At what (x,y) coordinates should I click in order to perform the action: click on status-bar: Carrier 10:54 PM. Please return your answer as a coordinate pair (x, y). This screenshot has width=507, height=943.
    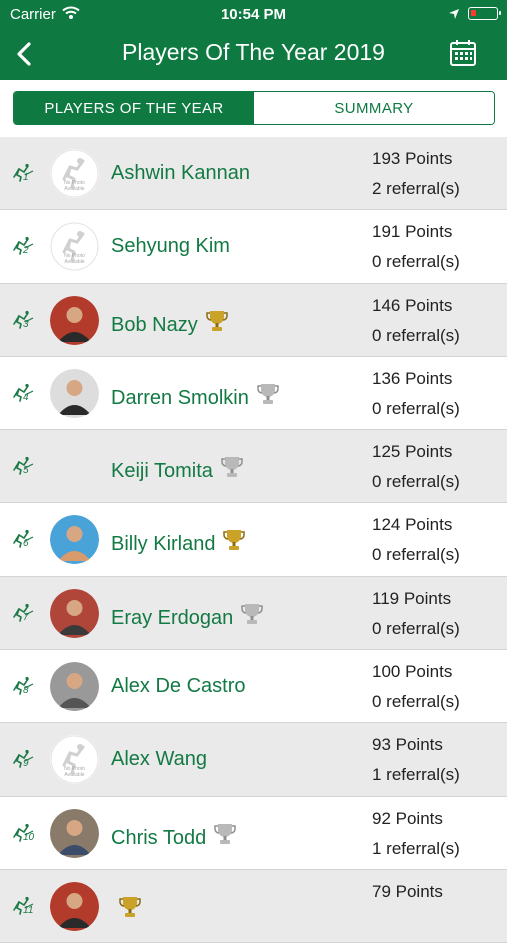
    Looking at the image, I should click on (253, 14).